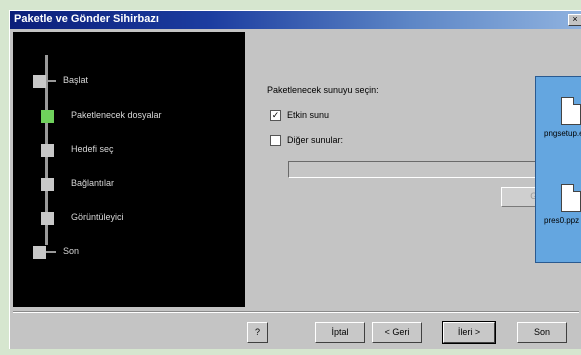 This screenshot has width=581, height=355. I want to click on other-presentations-label: Diğer sunular:, so click(315, 140).